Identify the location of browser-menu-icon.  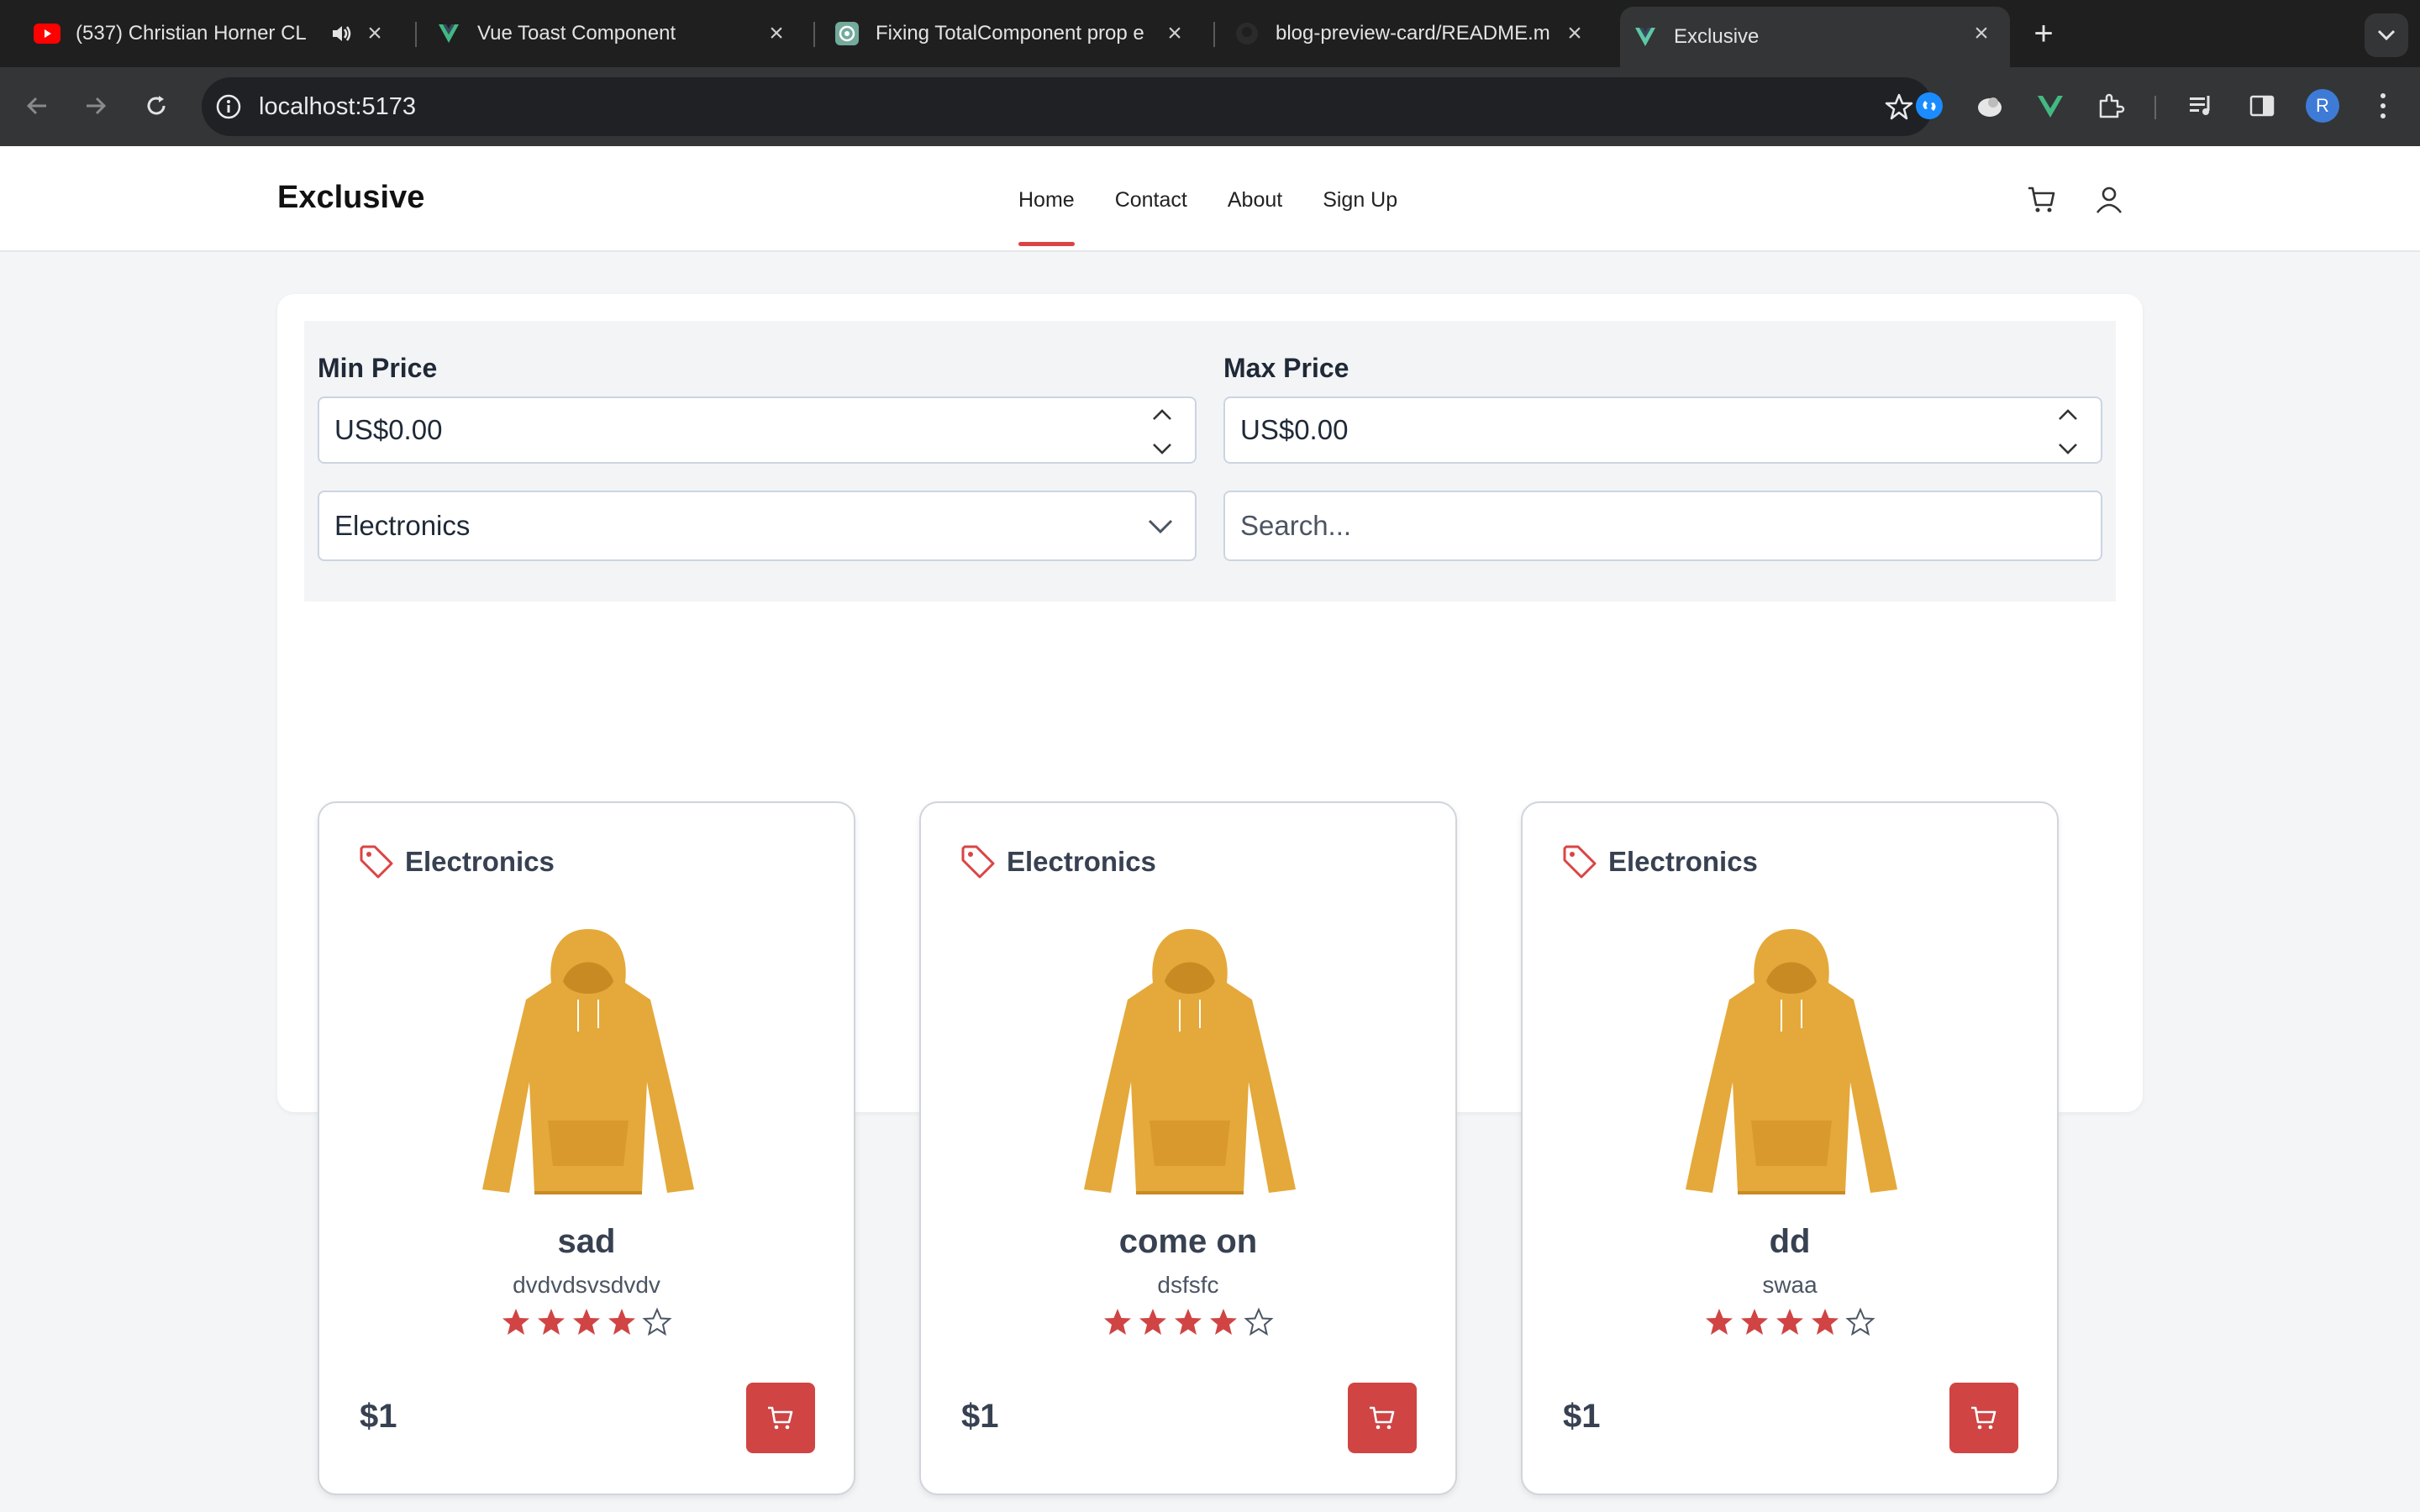
(2383, 106).